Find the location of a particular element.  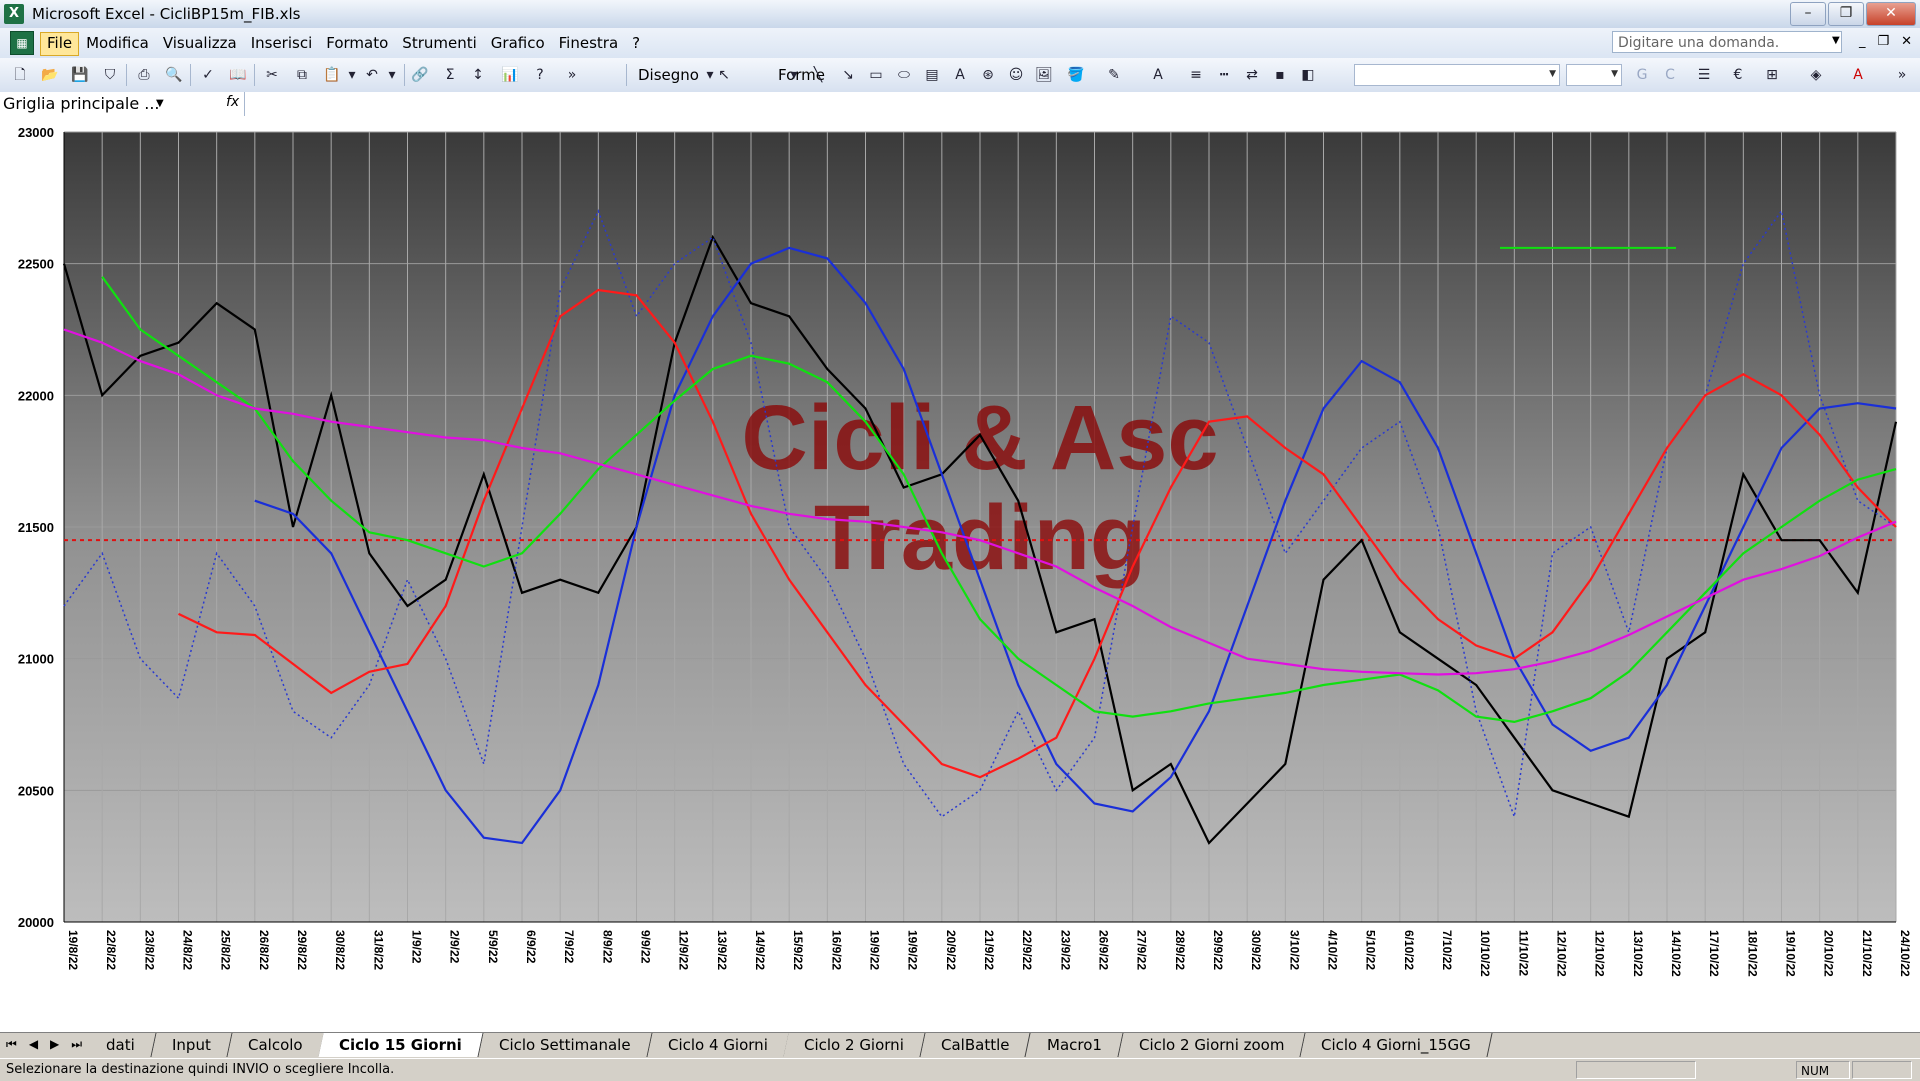

menu-strumenti: Strumenti is located at coordinates (439, 44).